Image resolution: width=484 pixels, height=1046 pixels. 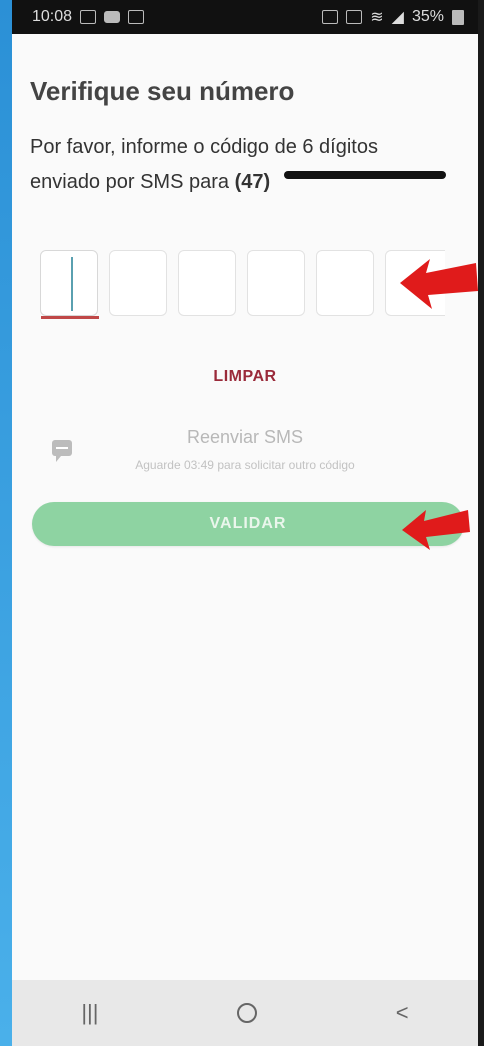 I want to click on status-bar: 10:08 ≋ ◢ 35%, so click(x=245, y=17).